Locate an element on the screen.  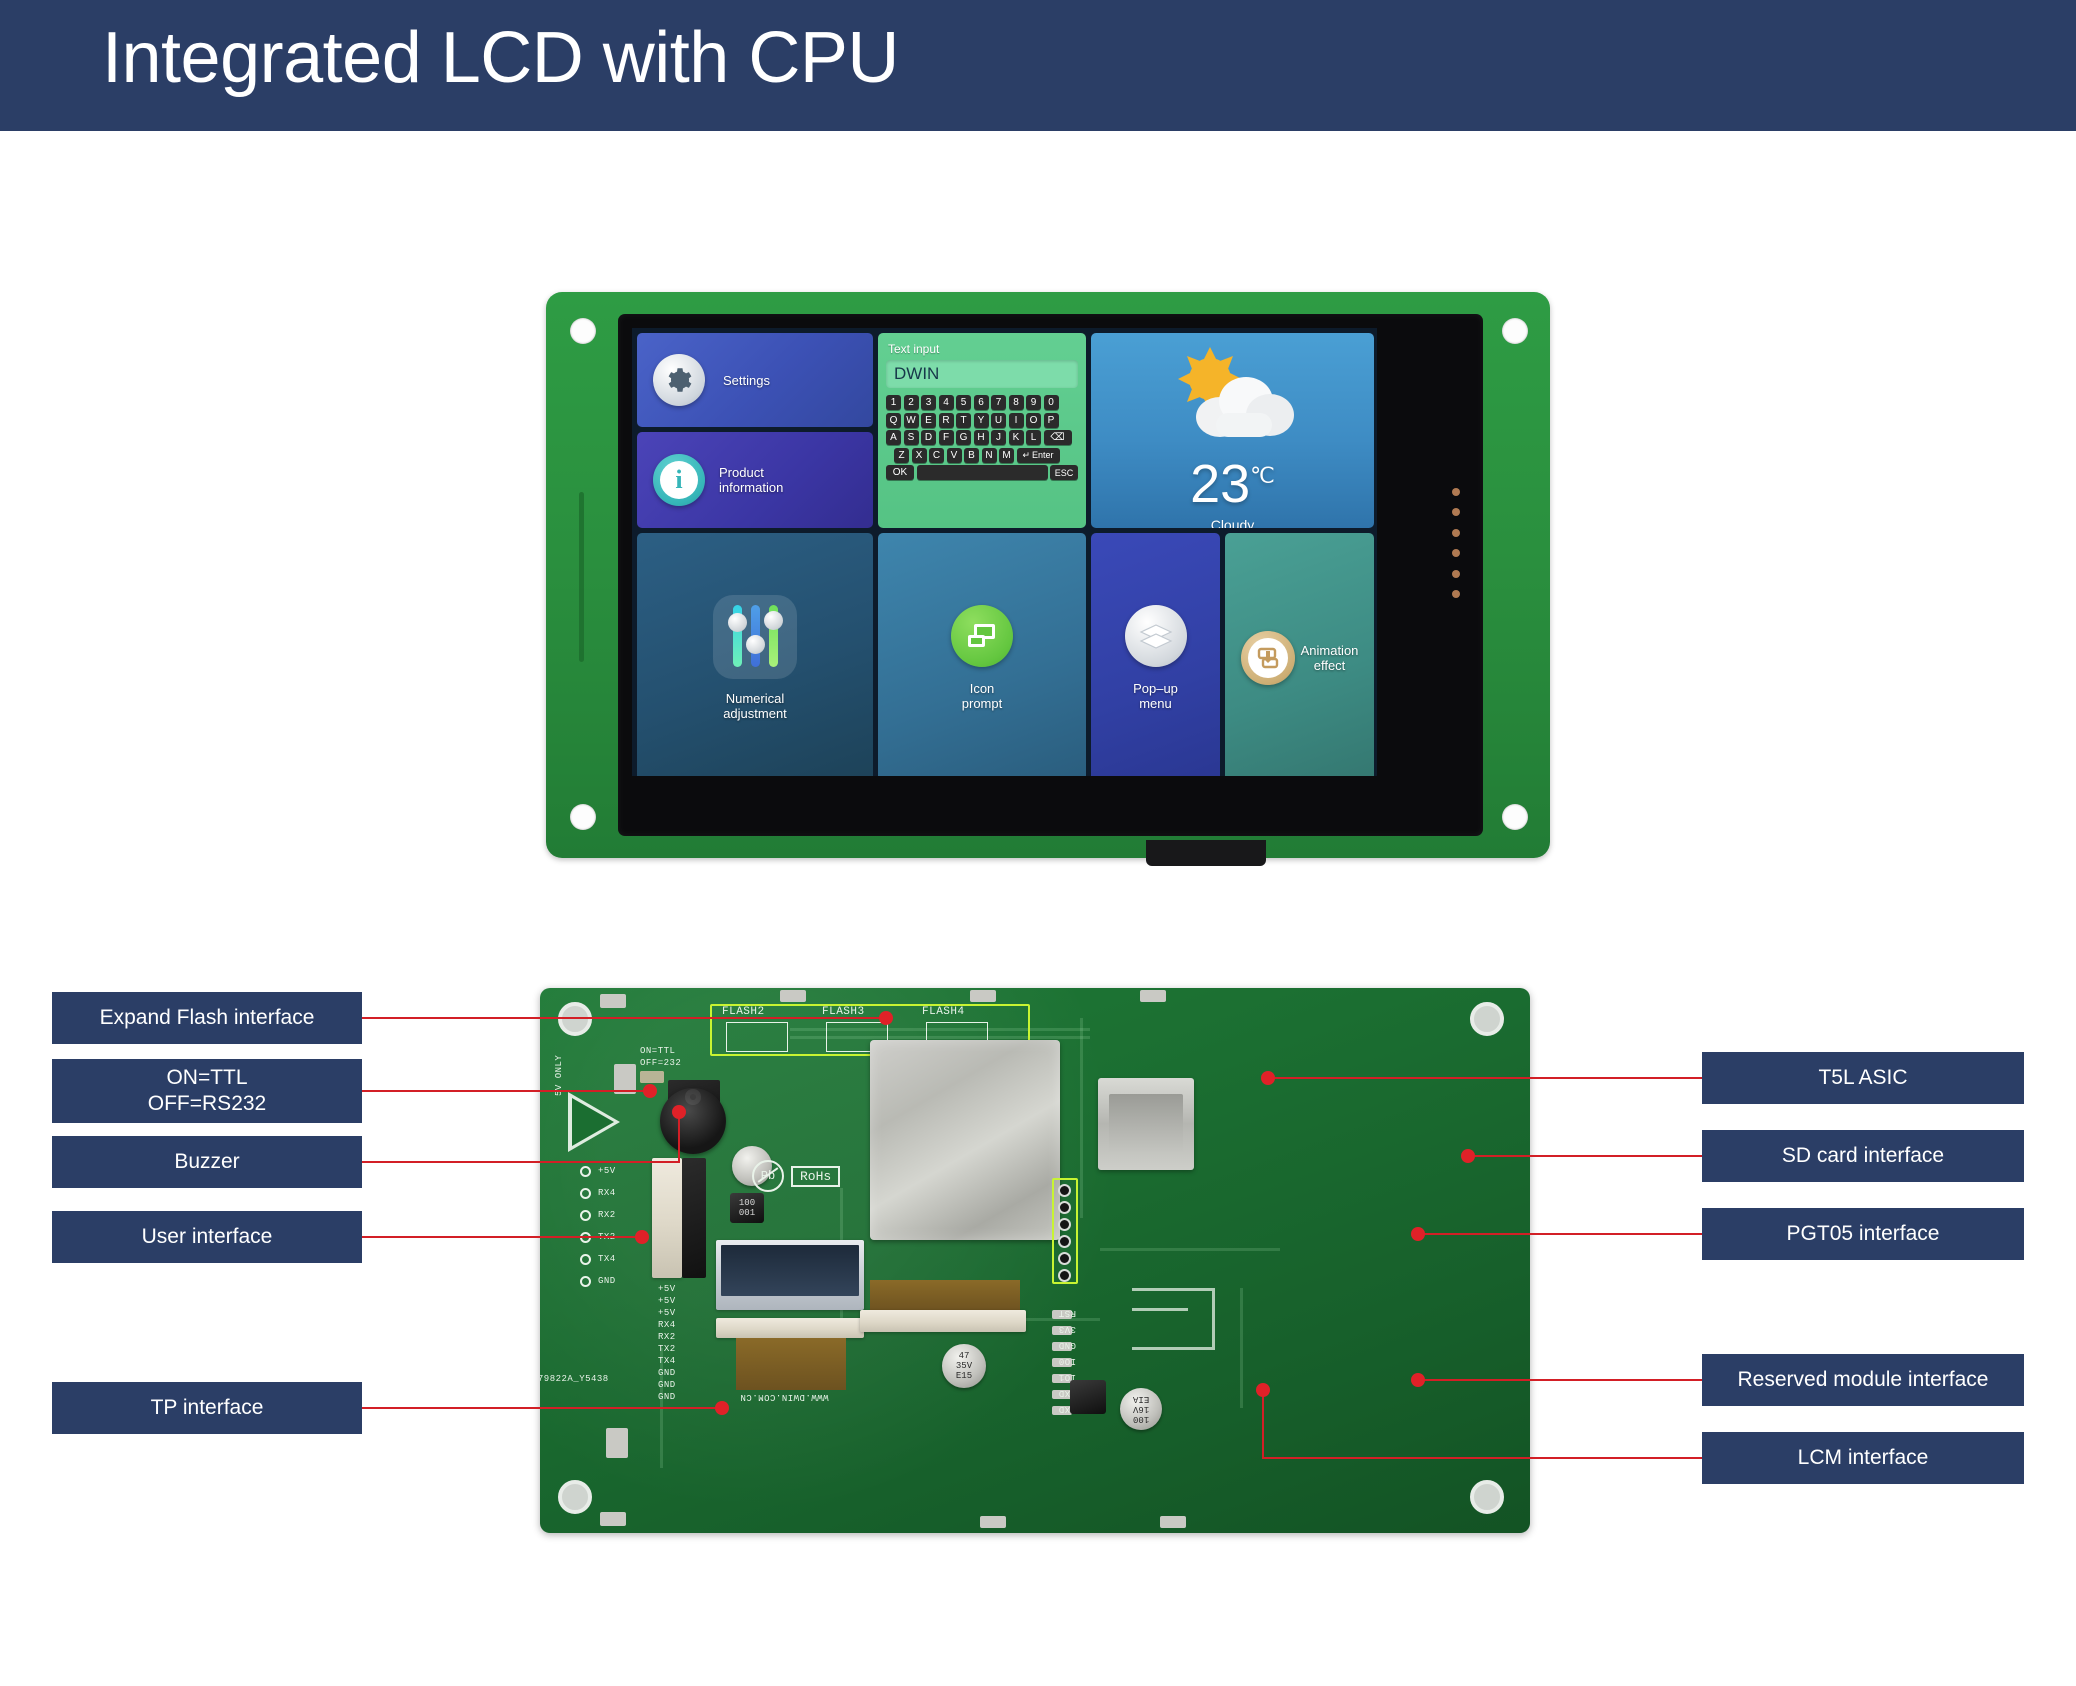
info-icon: i is located at coordinates (679, 480).